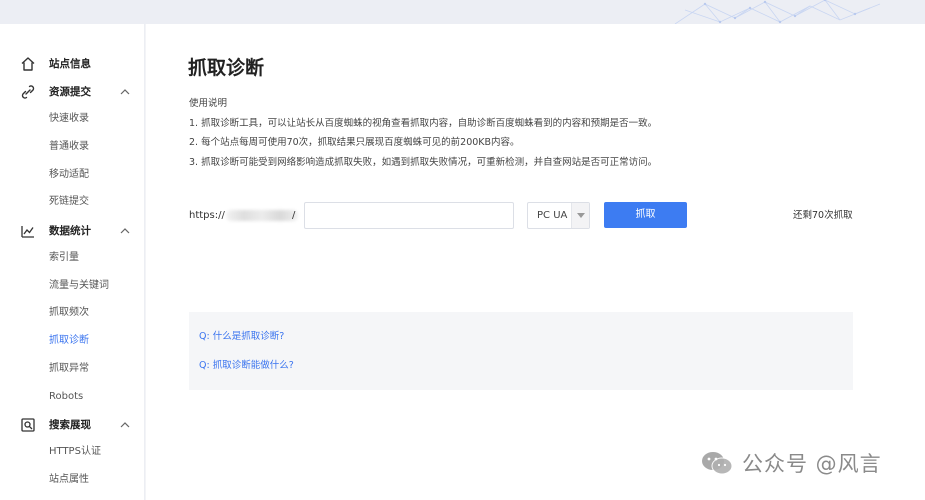 The height and width of the screenshot is (500, 925). Describe the element at coordinates (262, 215) in the screenshot. I see `blurred-domain` at that location.